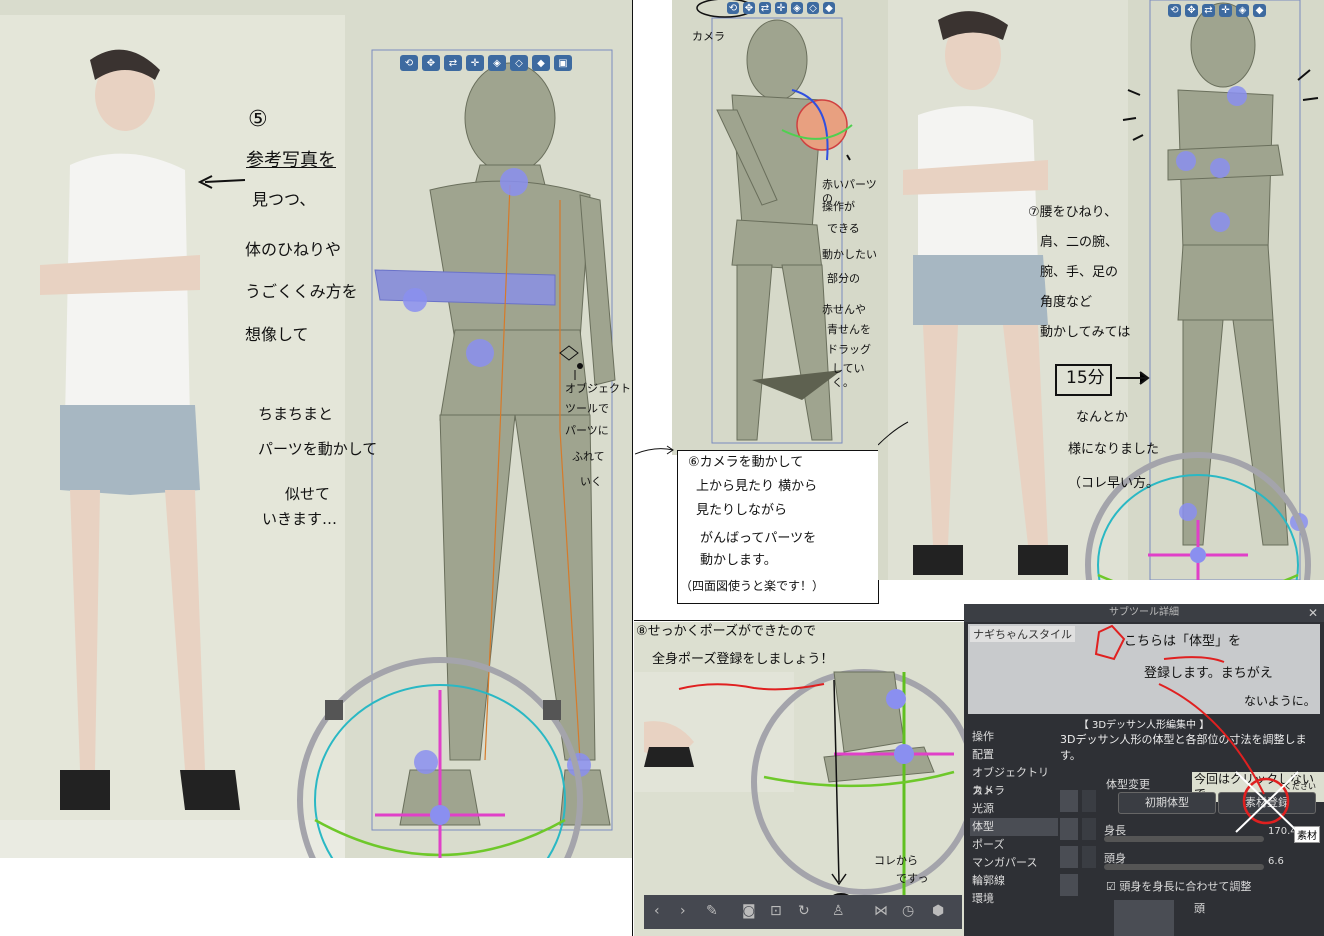 Image resolution: width=1324 pixels, height=936 pixels. What do you see at coordinates (598, 388) in the screenshot?
I see `object-tool-note1: オブジェクト` at bounding box center [598, 388].